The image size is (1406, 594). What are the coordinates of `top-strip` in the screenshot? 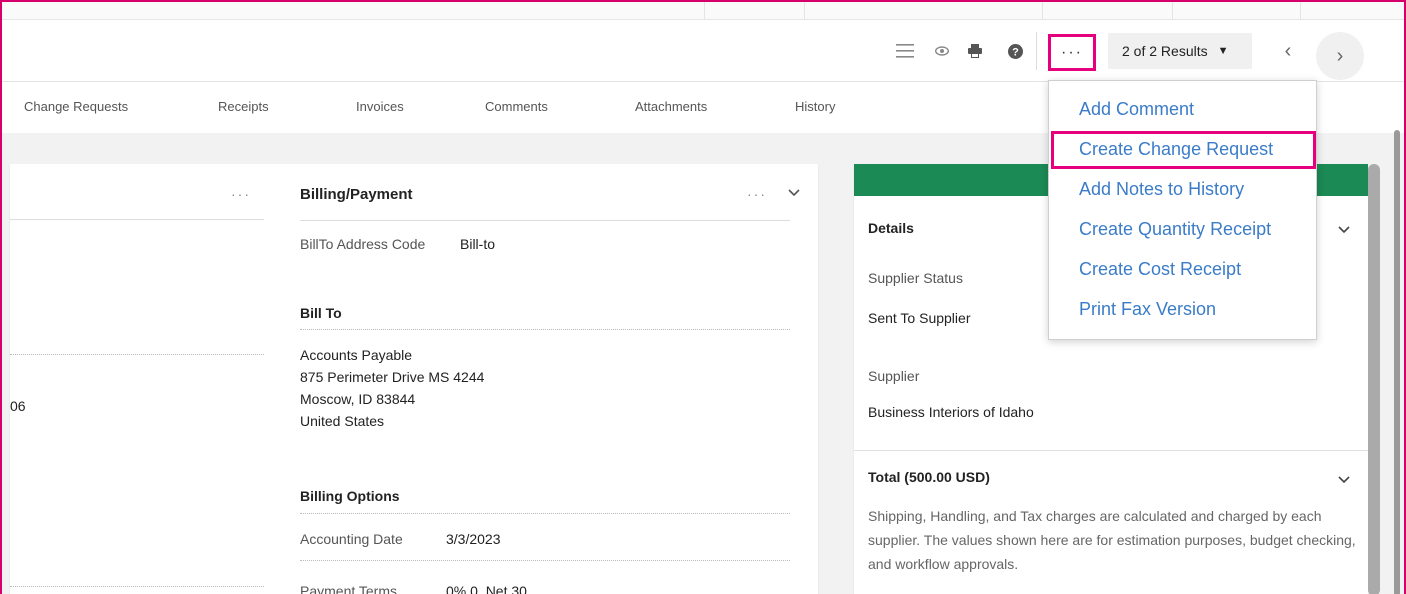 It's located at (703, 11).